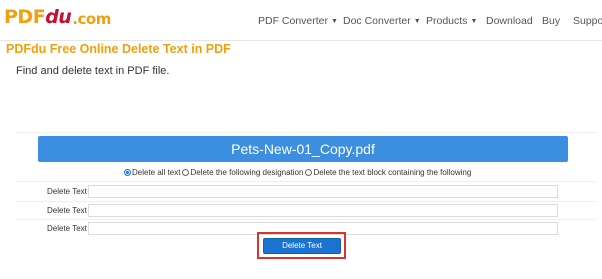 This screenshot has height=279, width=602. I want to click on nav-download-label: Download, so click(509, 21).